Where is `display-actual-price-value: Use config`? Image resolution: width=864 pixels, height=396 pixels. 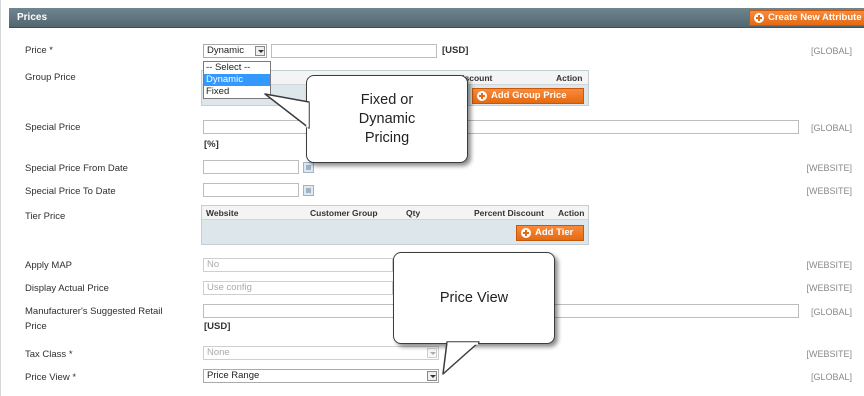 display-actual-price-value: Use config is located at coordinates (229, 287).